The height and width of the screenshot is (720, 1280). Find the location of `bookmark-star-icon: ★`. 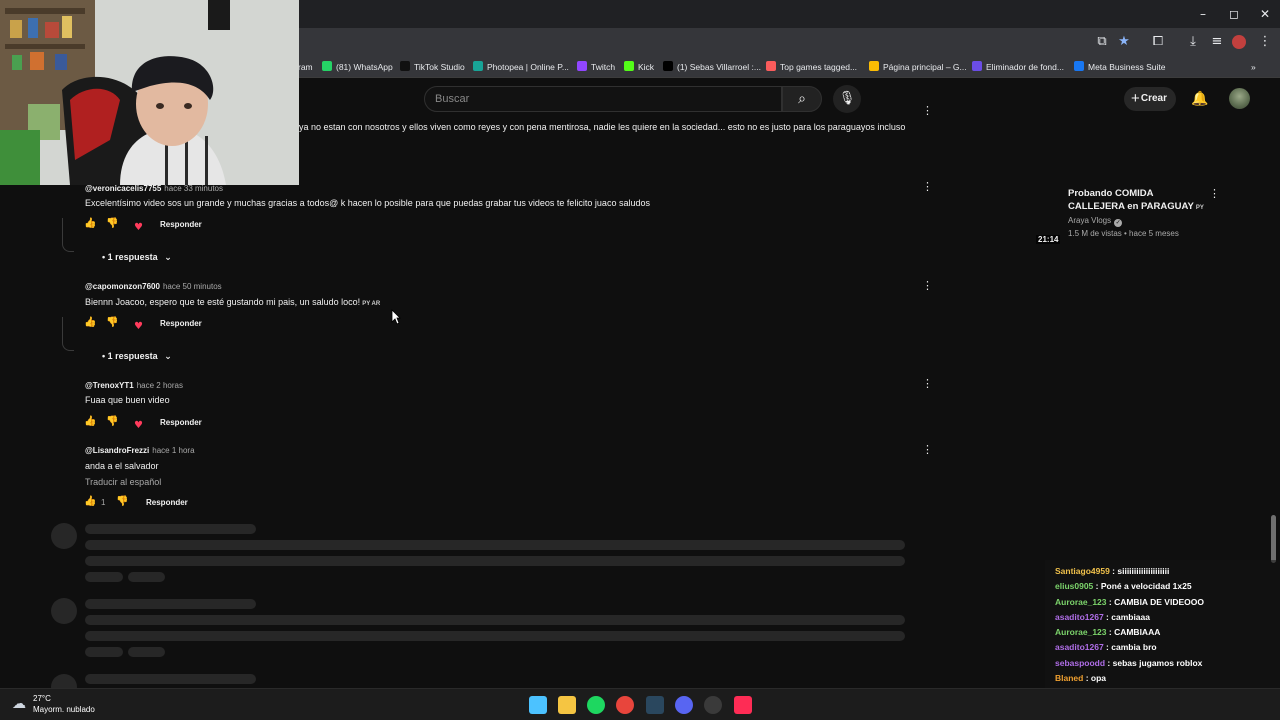

bookmark-star-icon: ★ is located at coordinates (1124, 42).